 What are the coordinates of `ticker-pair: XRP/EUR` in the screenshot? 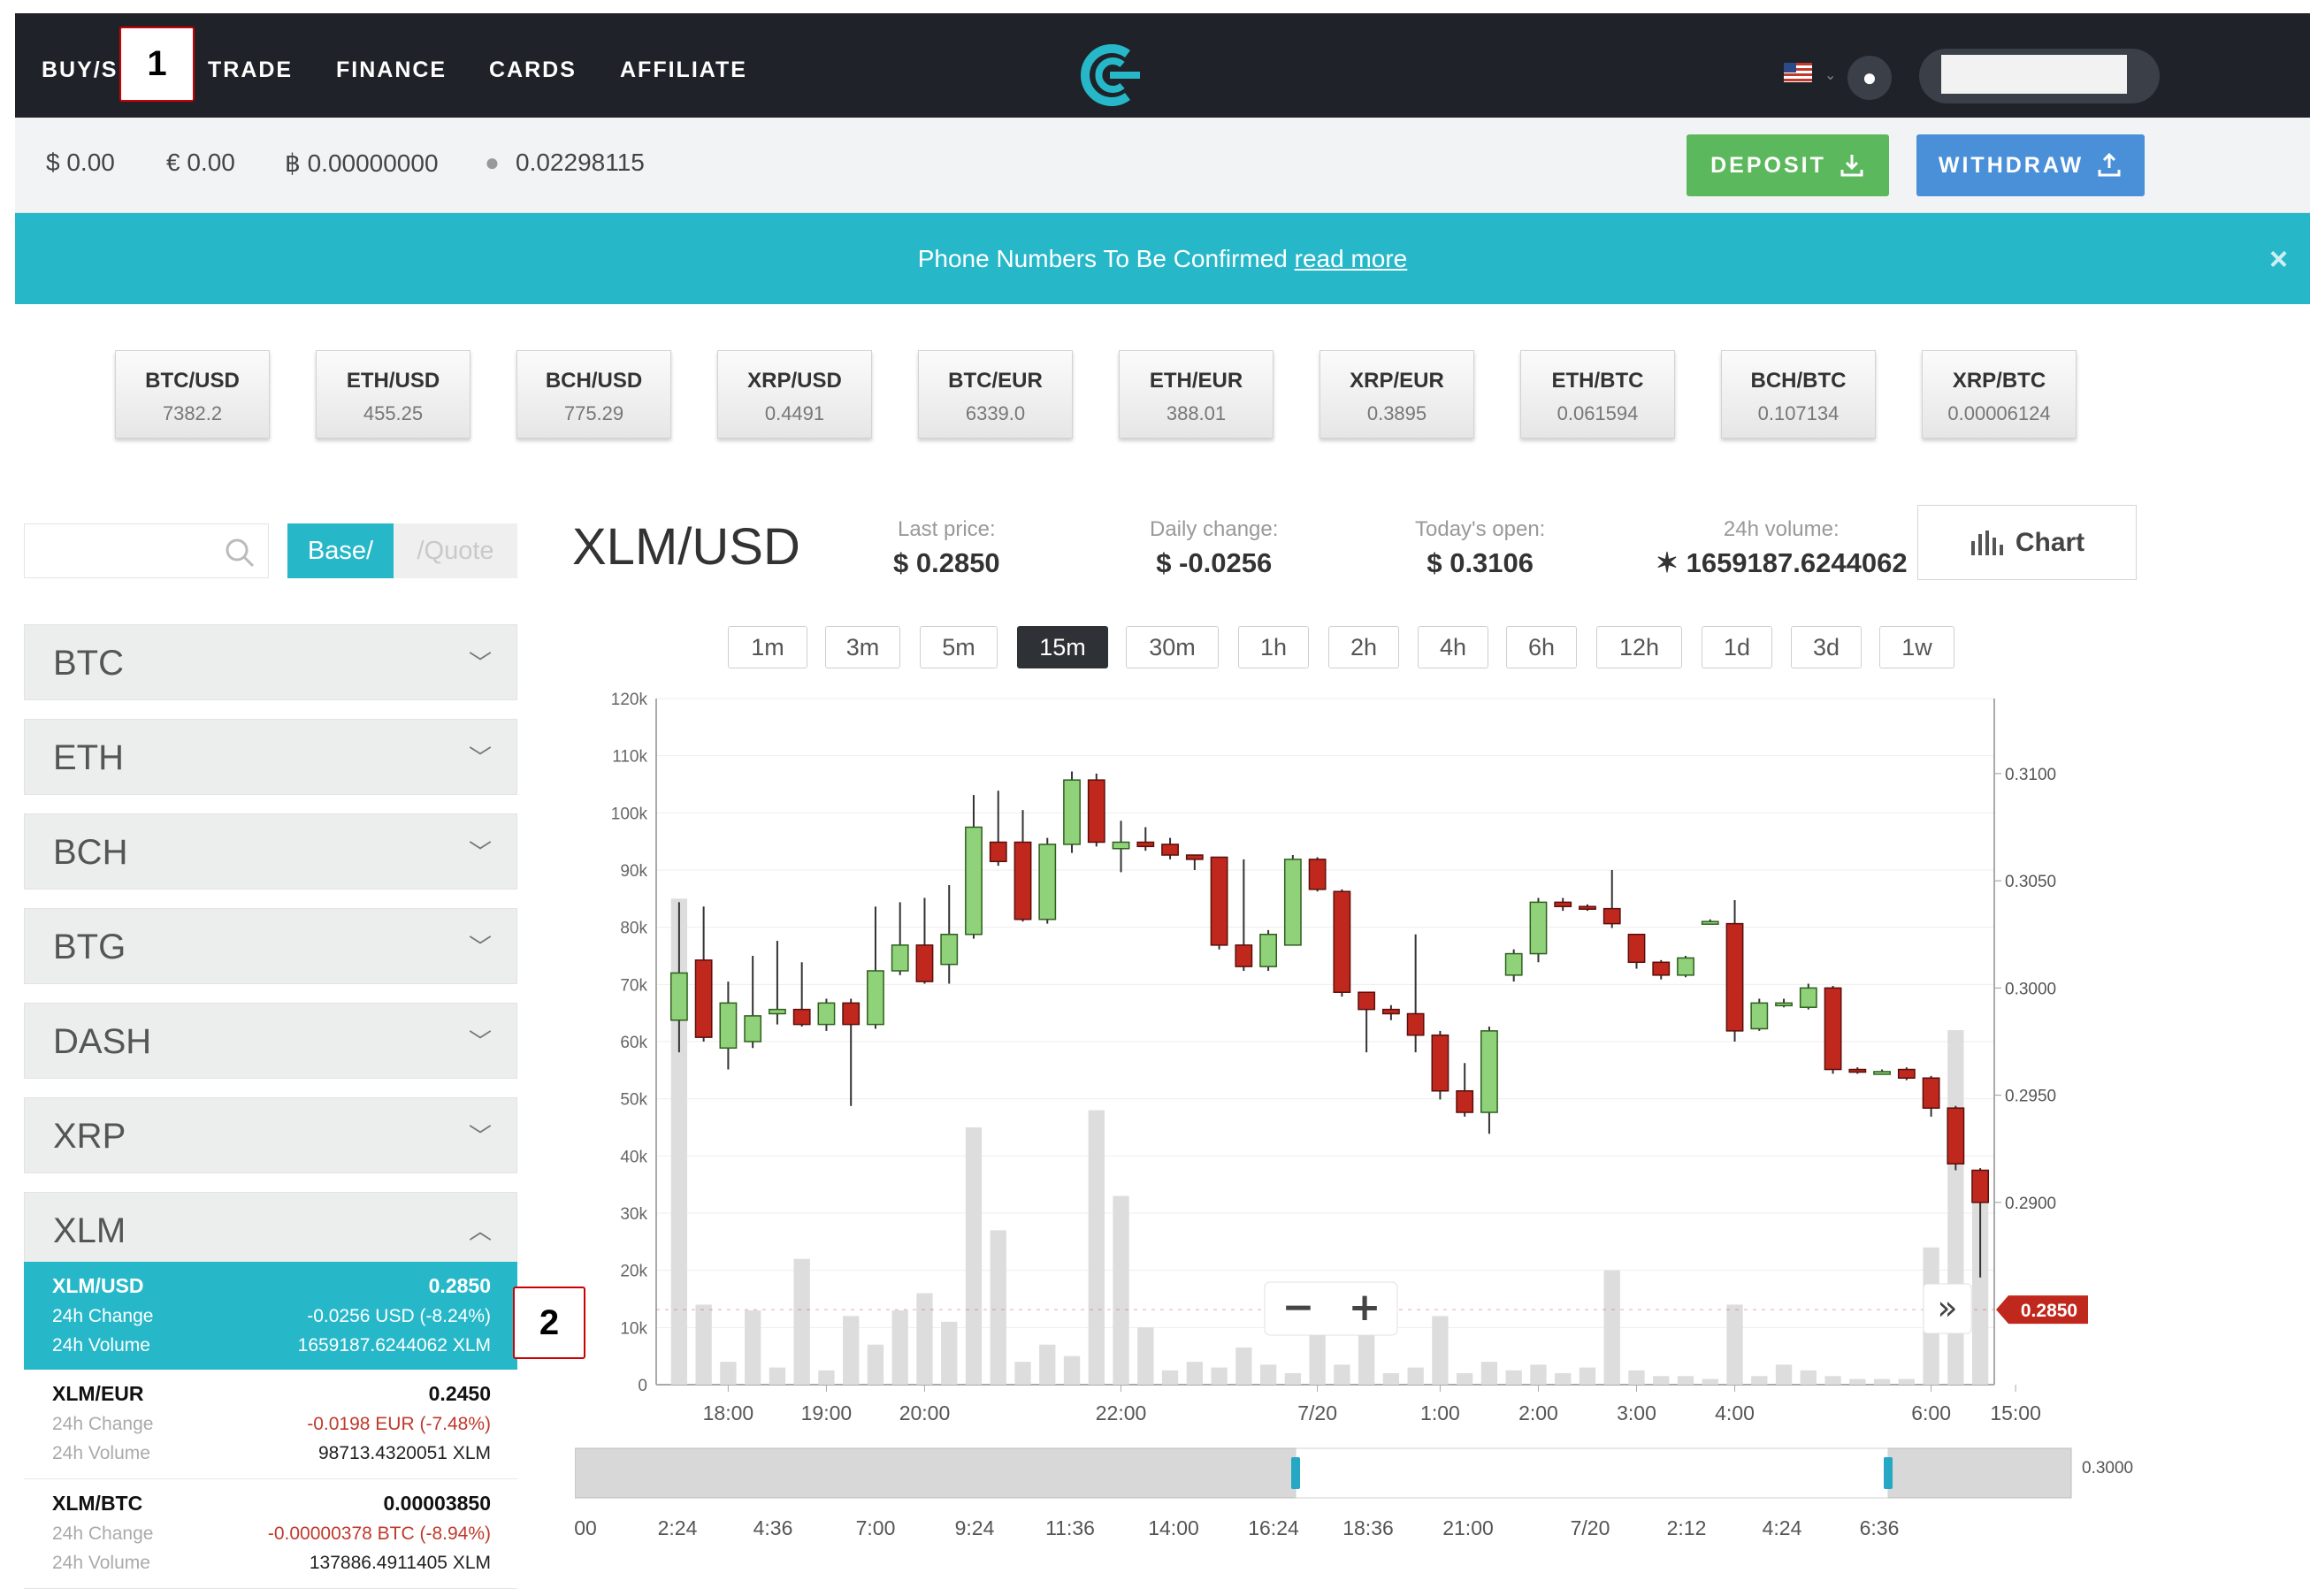 It's located at (1397, 381).